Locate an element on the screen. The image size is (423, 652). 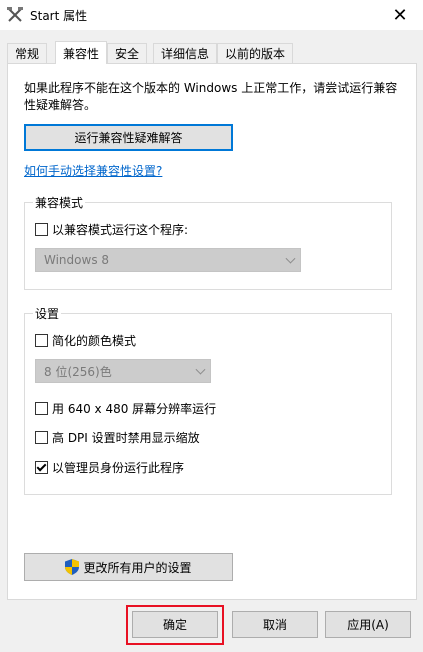
cancel-button: 取消 is located at coordinates (275, 624).